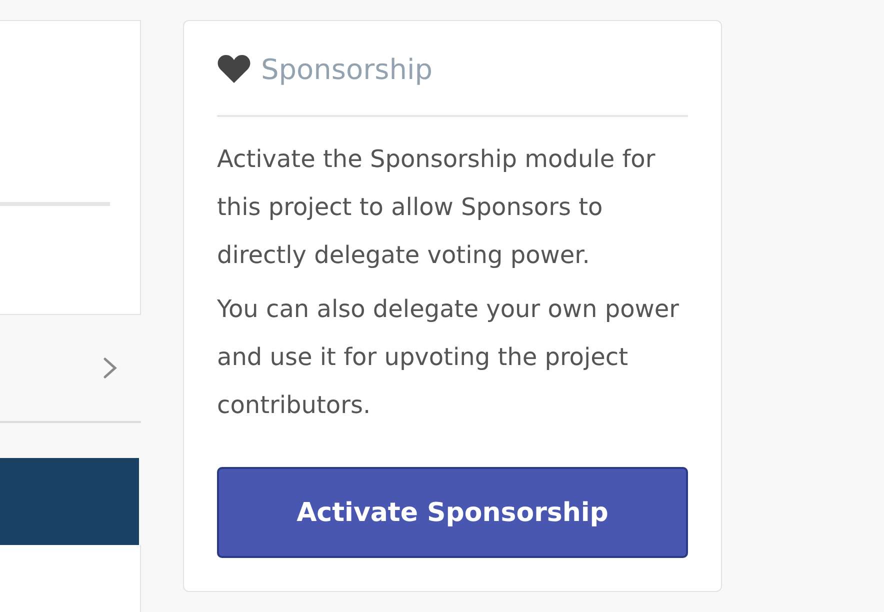  What do you see at coordinates (448, 357) in the screenshot?
I see `description-text: You can also delegate your own power and use it for upvoting the project contributors.` at bounding box center [448, 357].